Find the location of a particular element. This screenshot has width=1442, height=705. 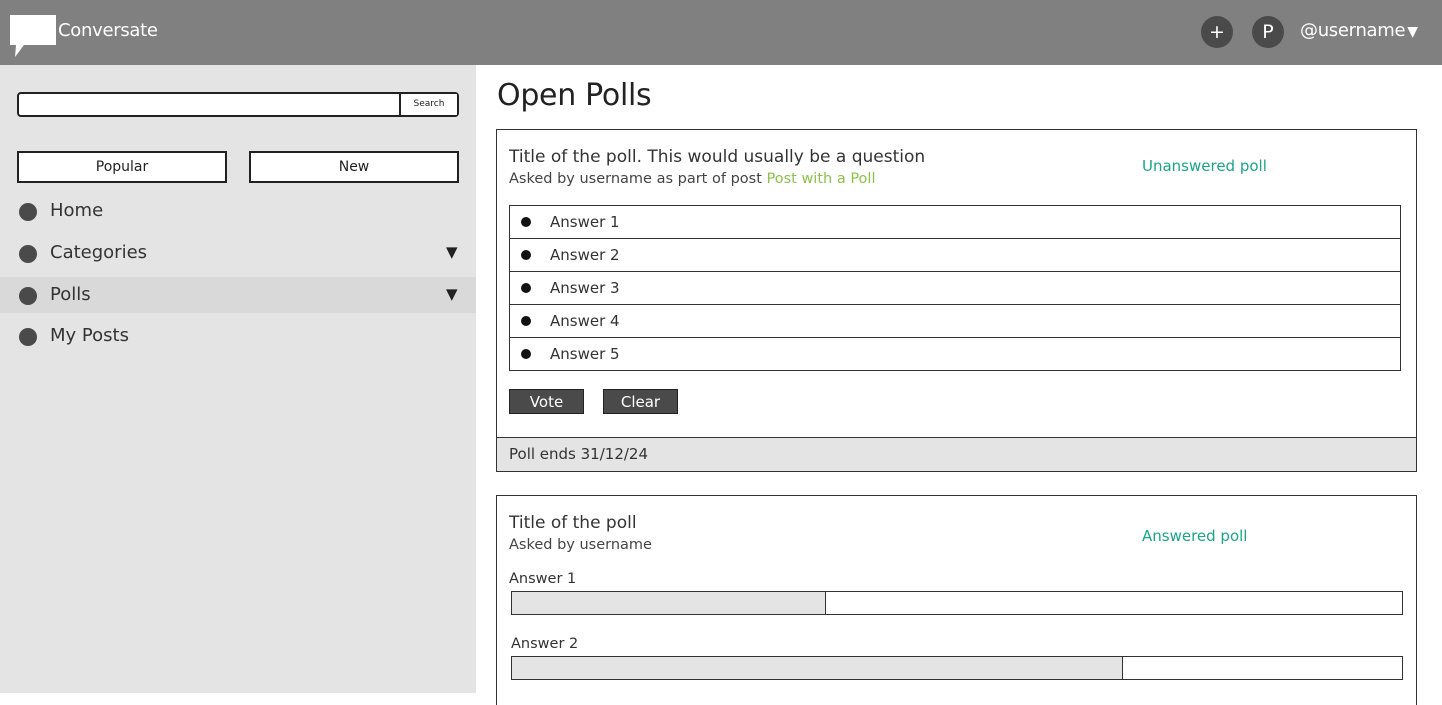

answer-option: Answer 2 is located at coordinates (955, 255).